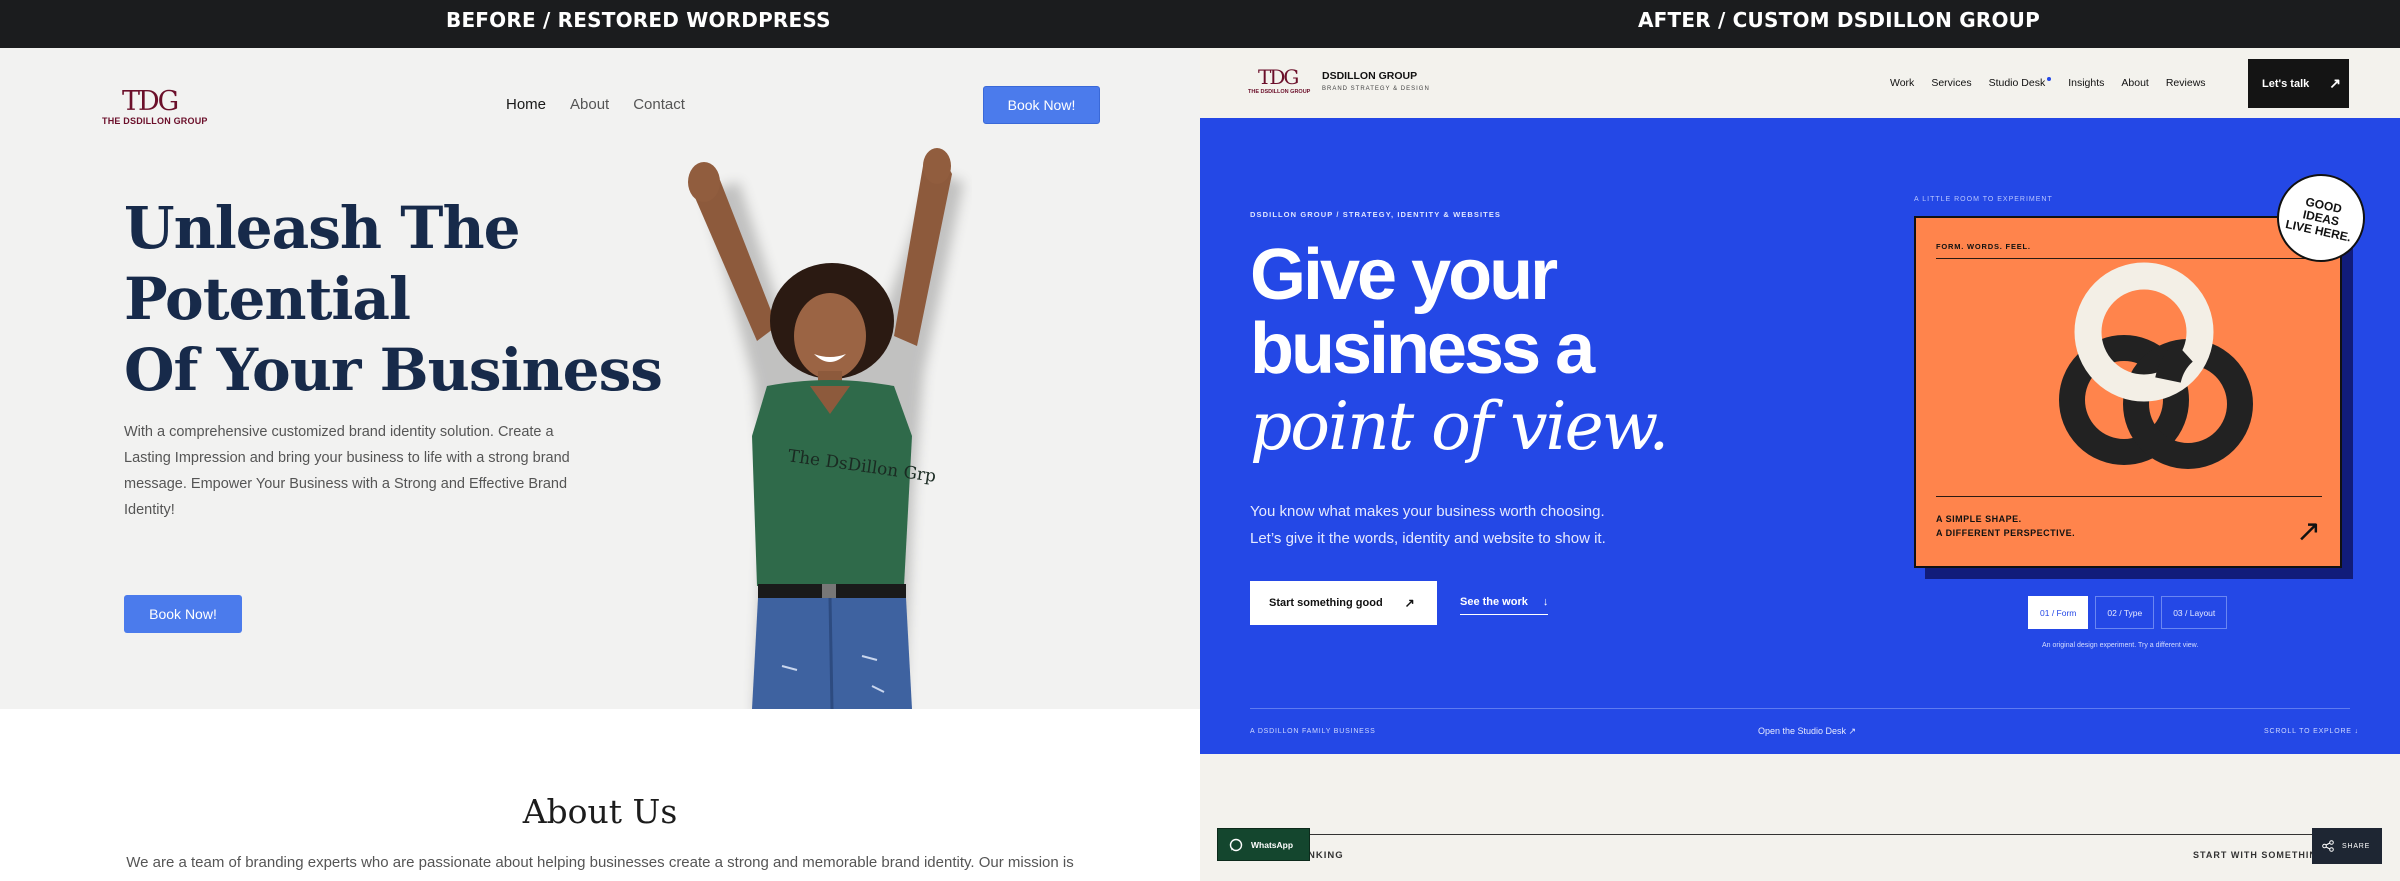 The height and width of the screenshot is (881, 2400). I want to click on scroll-hint: SCROLL TO EXPLORE ↓, so click(2311, 731).